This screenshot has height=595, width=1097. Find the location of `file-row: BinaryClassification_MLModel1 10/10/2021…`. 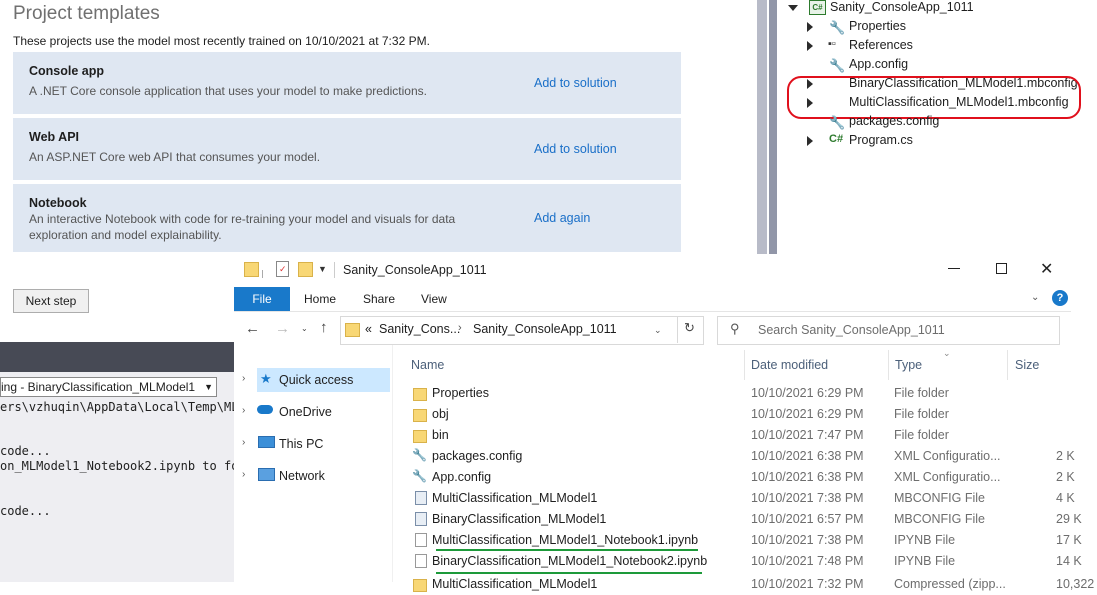

file-row: BinaryClassification_MLModel1 10/10/2021… is located at coordinates (746, 519).